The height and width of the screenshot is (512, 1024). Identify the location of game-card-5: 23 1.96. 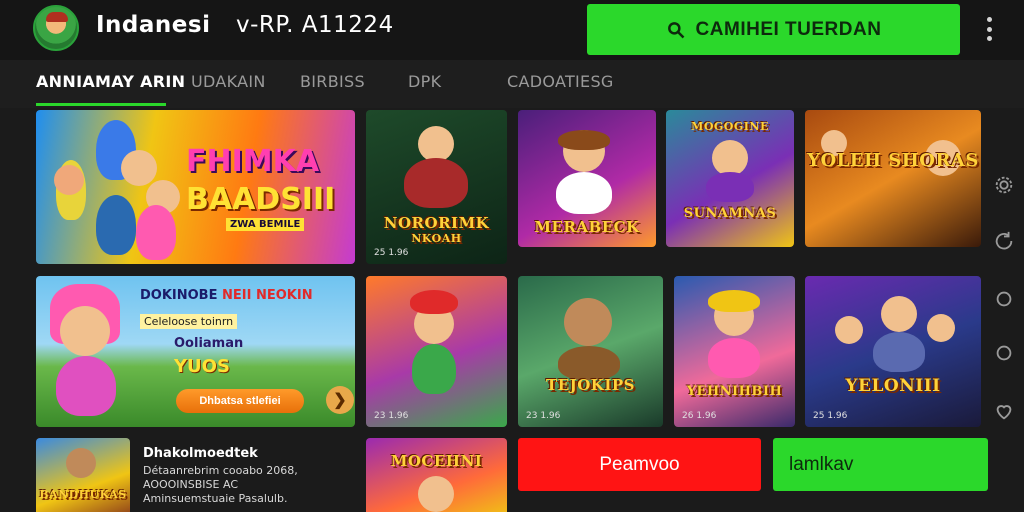
(436, 351).